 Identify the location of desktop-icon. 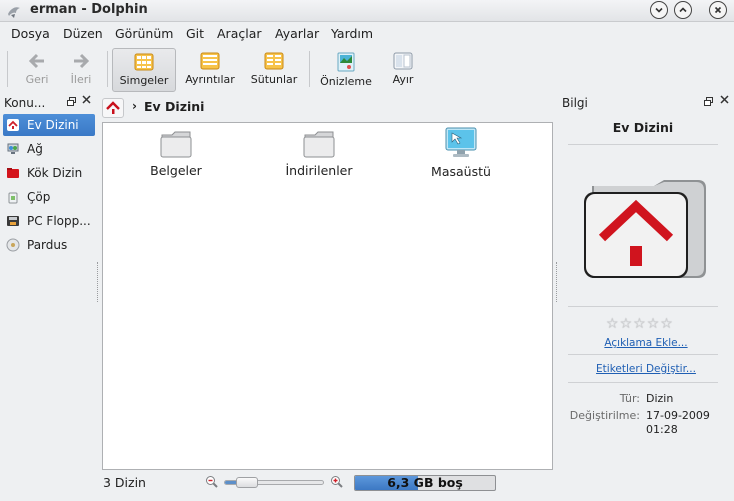
(461, 142).